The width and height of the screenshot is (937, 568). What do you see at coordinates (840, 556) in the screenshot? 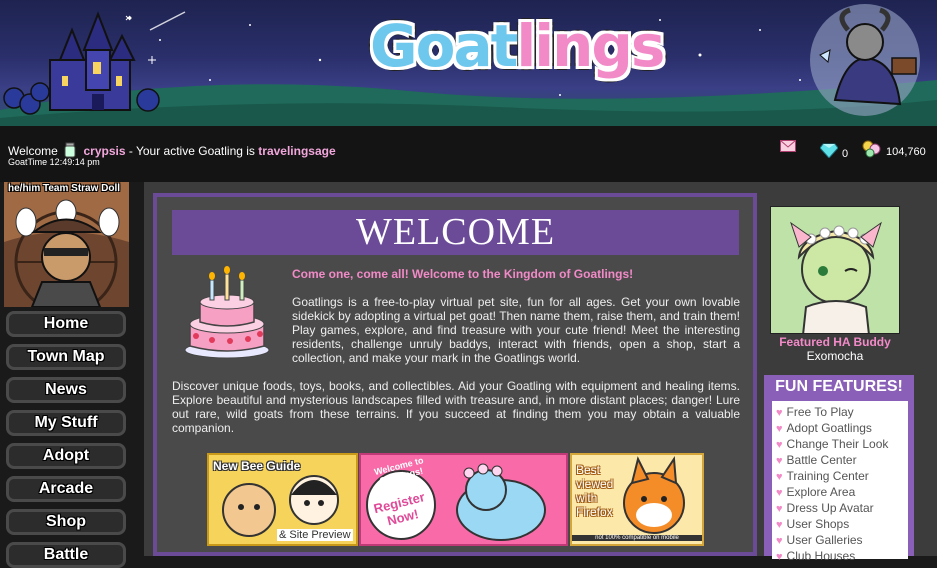
I see `fun-feature-item: ♥ Club Houses` at bounding box center [840, 556].